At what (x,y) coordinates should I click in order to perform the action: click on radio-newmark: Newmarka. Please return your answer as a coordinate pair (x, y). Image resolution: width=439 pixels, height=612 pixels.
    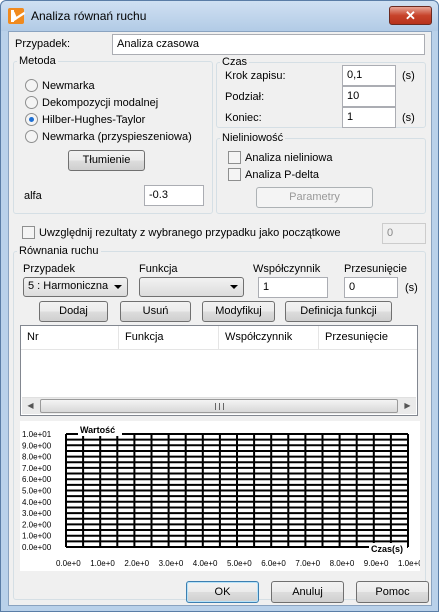
    Looking at the image, I should click on (60, 85).